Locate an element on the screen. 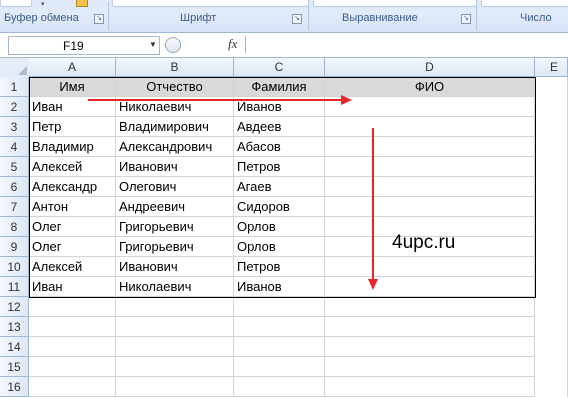 This screenshot has width=568, height=398. expand-formula-handle is located at coordinates (173, 45).